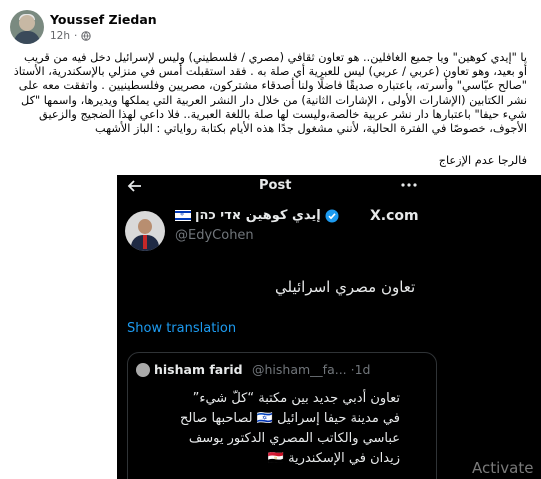 This screenshot has width=541, height=479. I want to click on platform-label: X.com, so click(394, 216).